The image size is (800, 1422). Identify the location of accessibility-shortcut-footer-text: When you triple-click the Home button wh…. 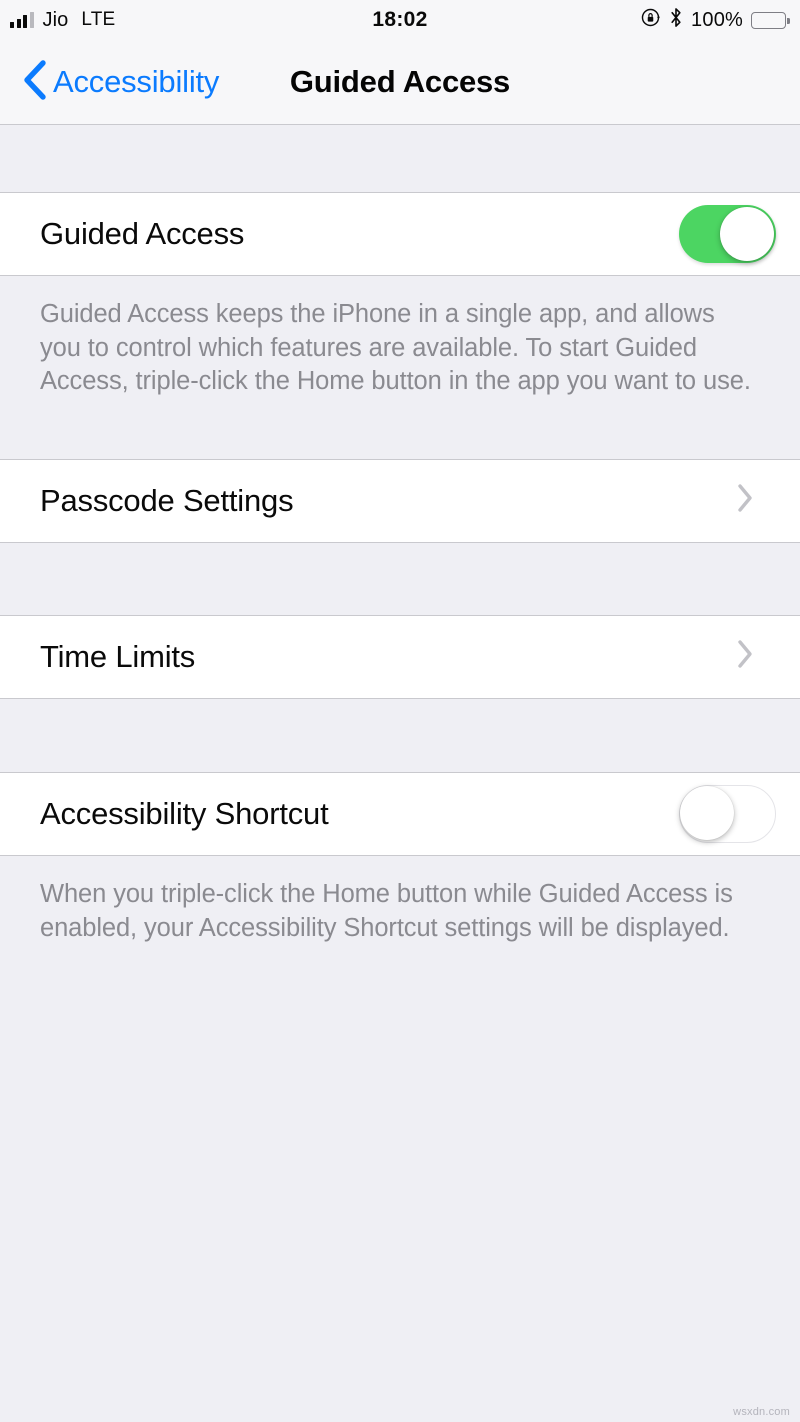
(400, 913).